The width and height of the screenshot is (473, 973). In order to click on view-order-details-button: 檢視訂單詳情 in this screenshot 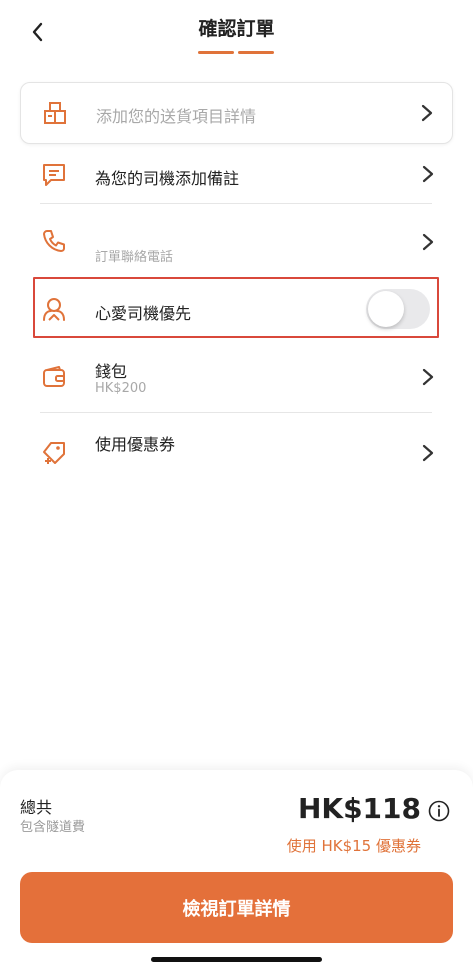, I will do `click(236, 907)`.